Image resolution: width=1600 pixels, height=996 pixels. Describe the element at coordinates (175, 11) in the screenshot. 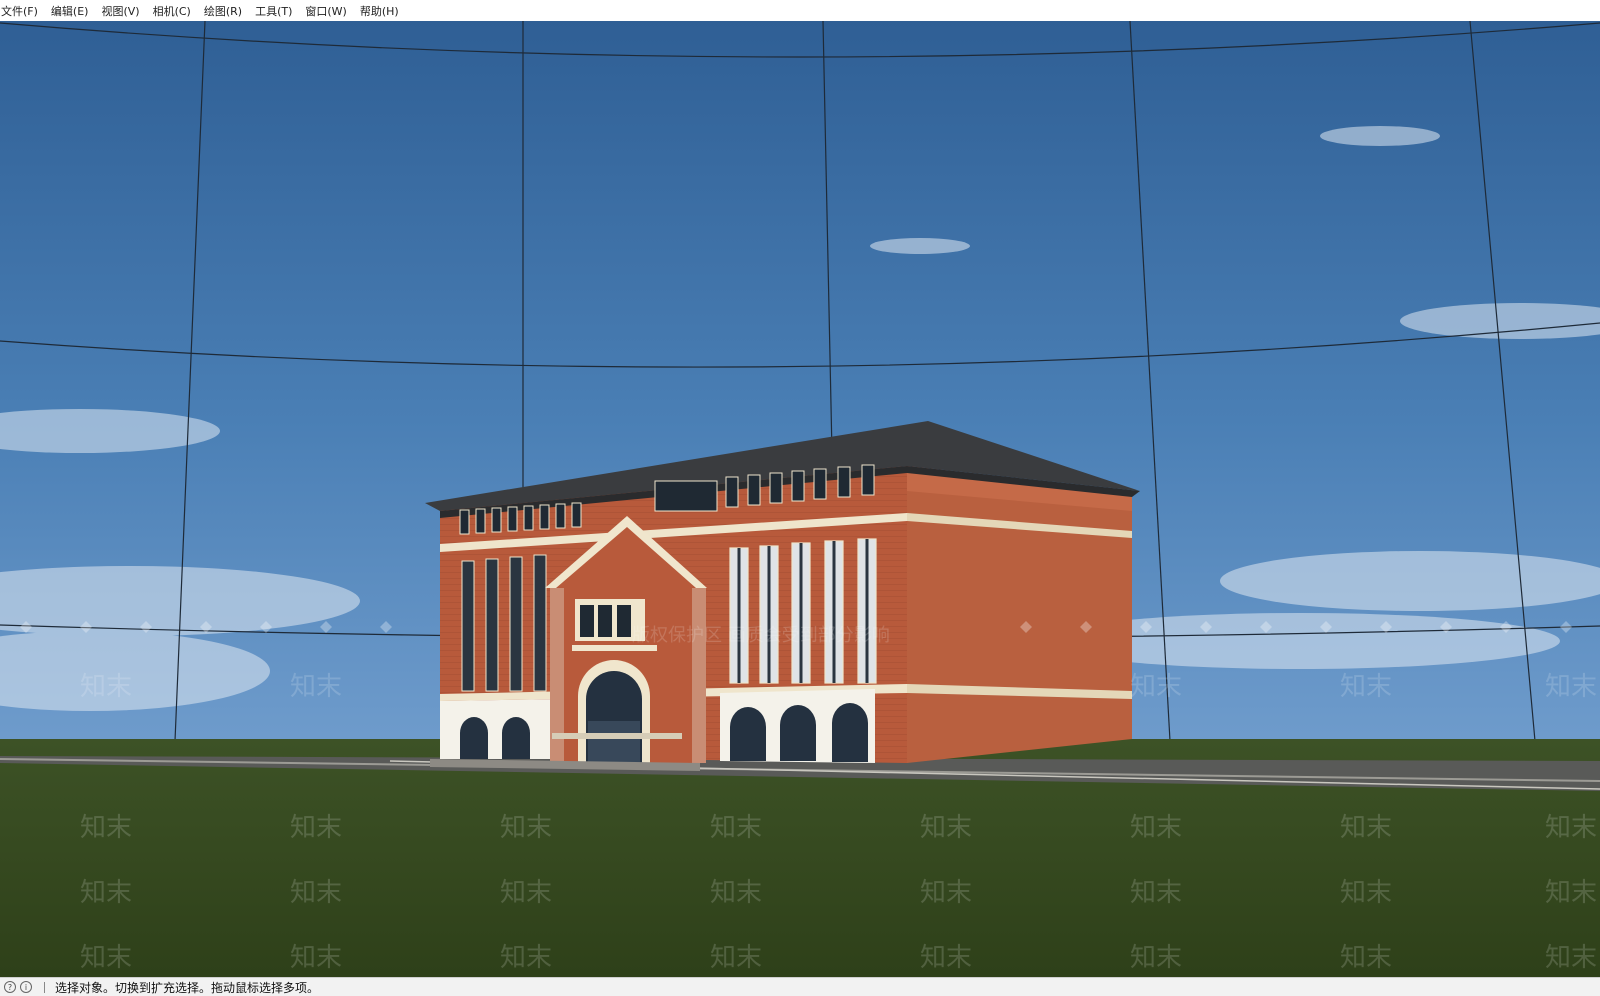

I see `menu-camera: 相机(C)` at that location.